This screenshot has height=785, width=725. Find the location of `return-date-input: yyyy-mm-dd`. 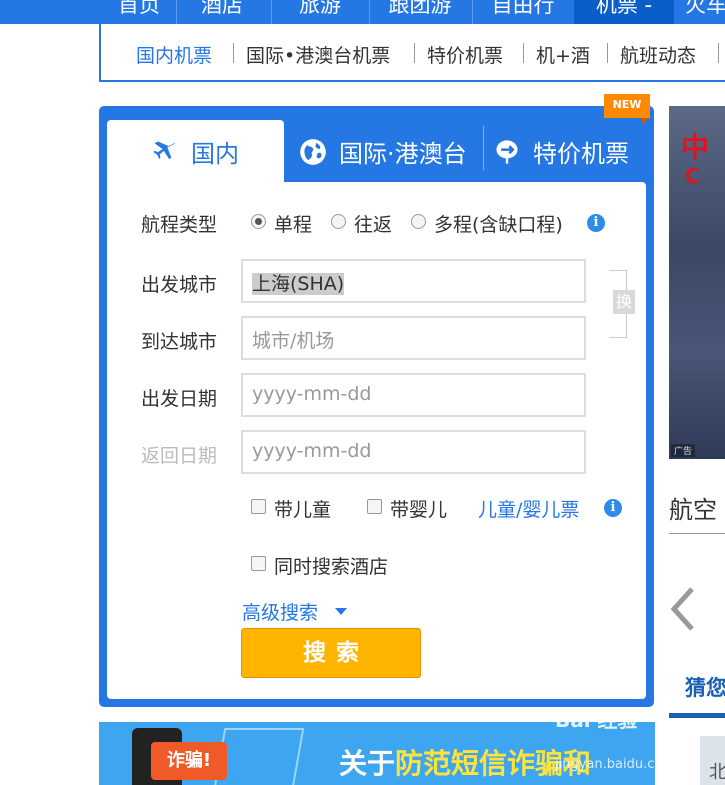

return-date-input: yyyy-mm-dd is located at coordinates (413, 452).